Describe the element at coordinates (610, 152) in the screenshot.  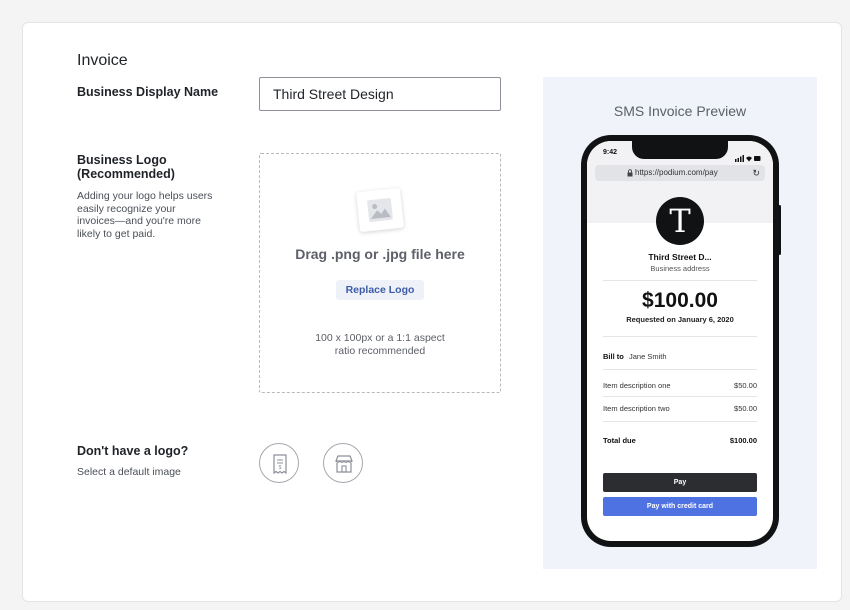
I see `status-time: 9:42` at that location.